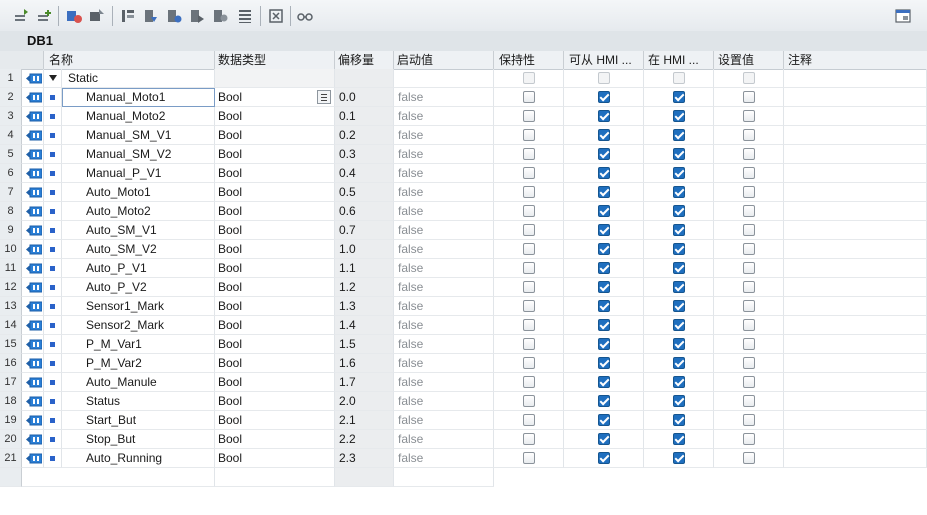  I want to click on table-row: 11 Auto_P_V1 Bool 1.1 false, so click(463, 268).